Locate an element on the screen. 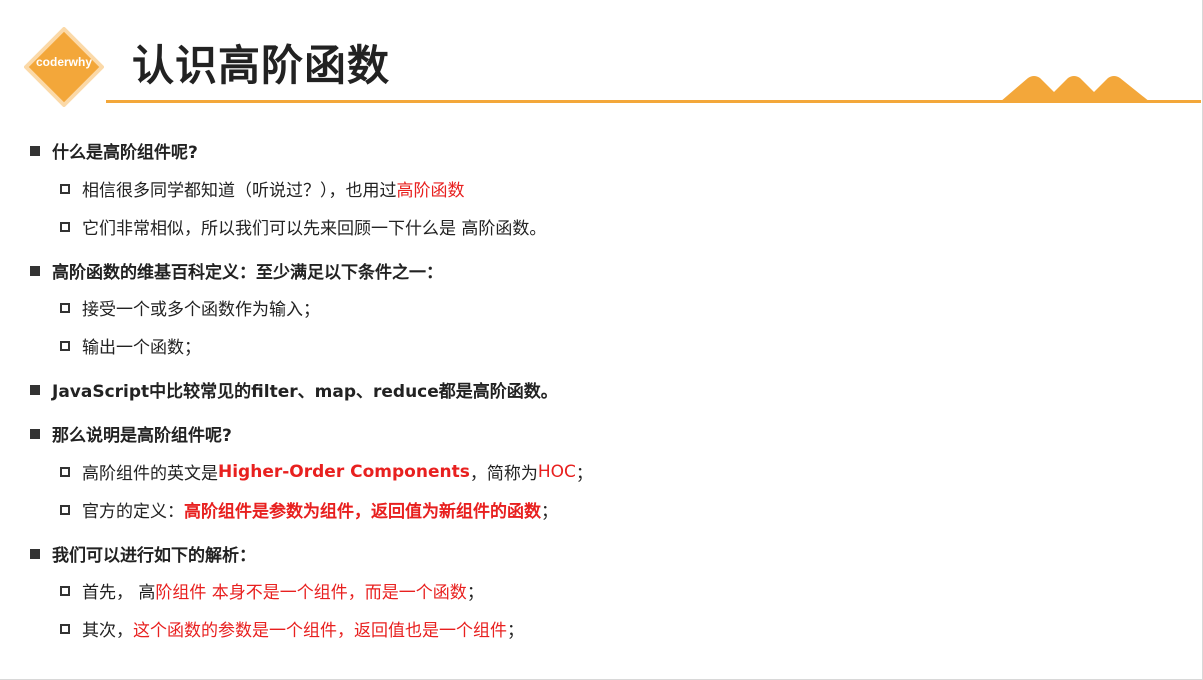  highlight-text: 高阶函数 is located at coordinates (430, 191).